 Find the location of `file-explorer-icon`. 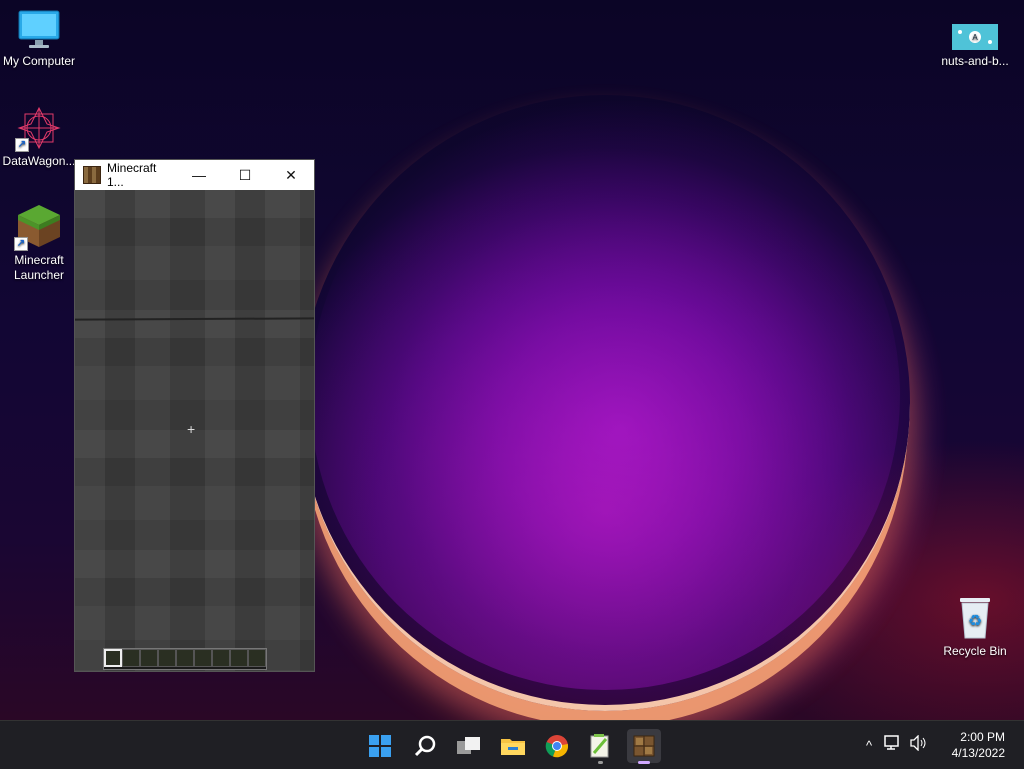

file-explorer-icon is located at coordinates (513, 746).